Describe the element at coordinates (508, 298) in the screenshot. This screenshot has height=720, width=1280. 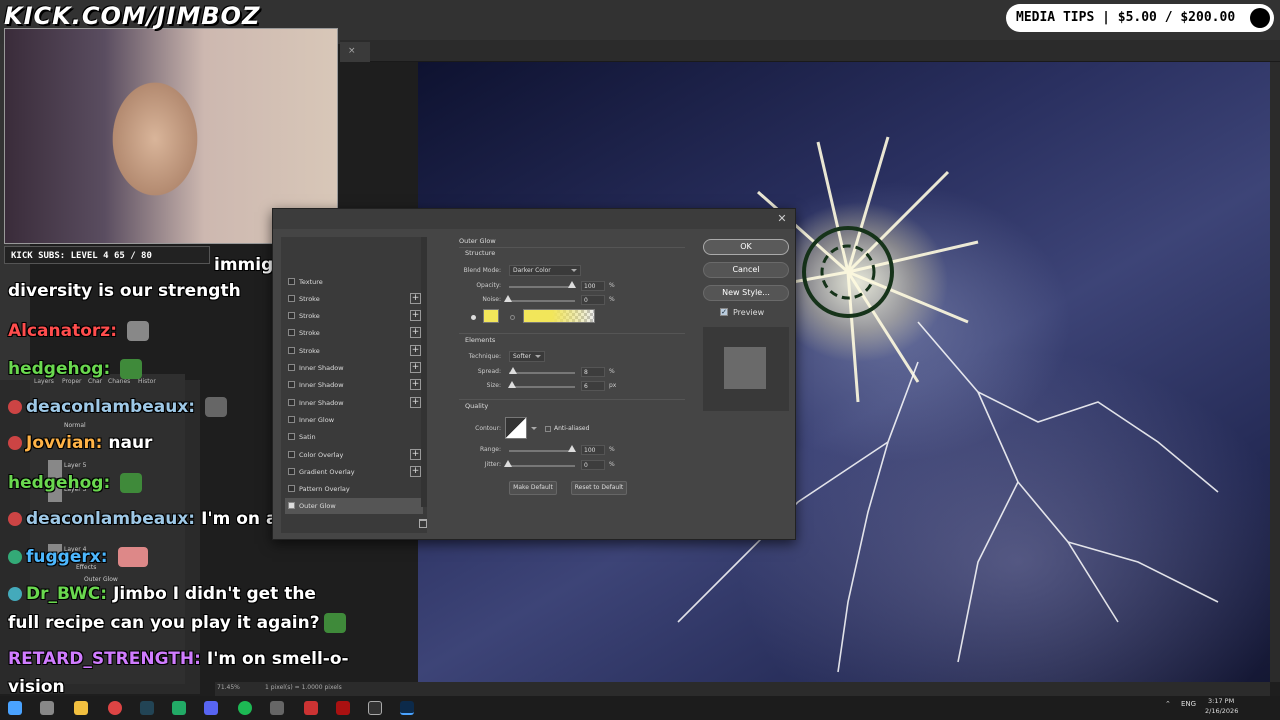
I see `noise-slider-handle` at that location.